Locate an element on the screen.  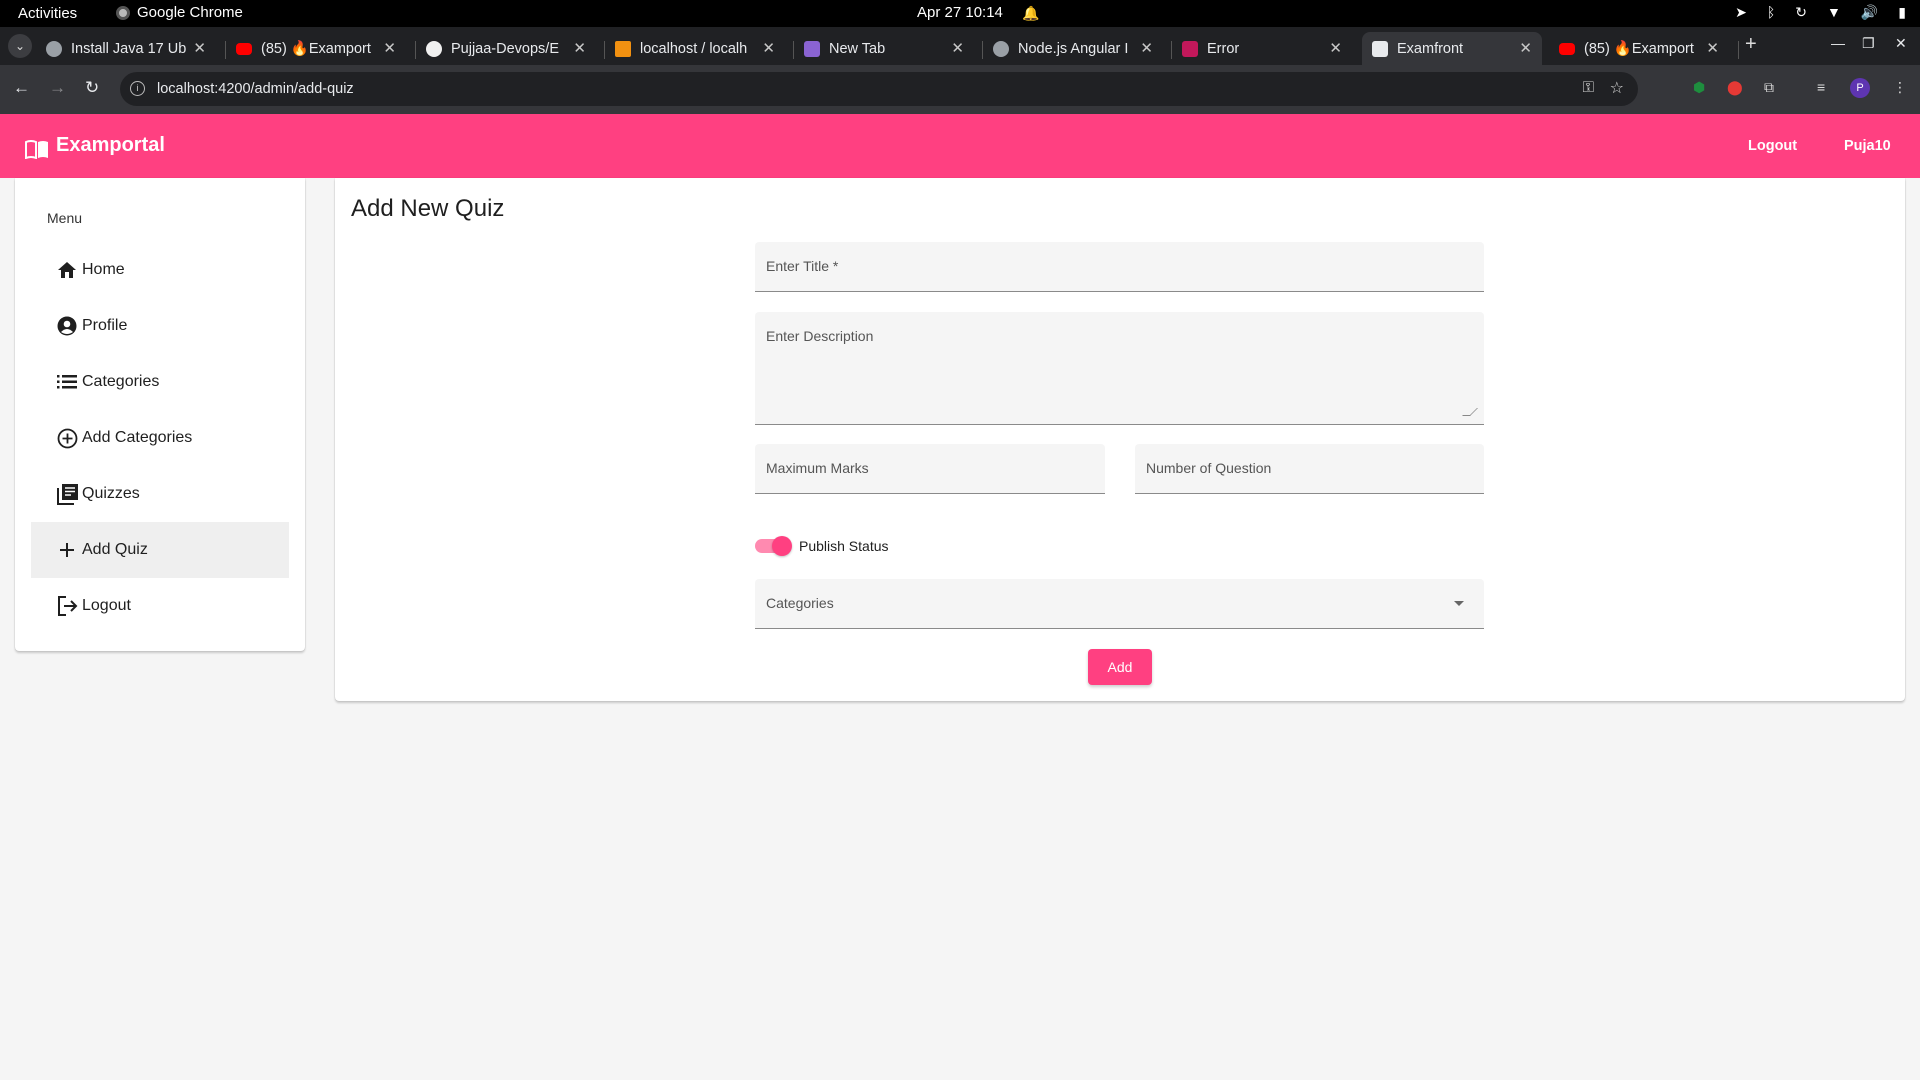
sidebar-item-label: Logout is located at coordinates (106, 605).